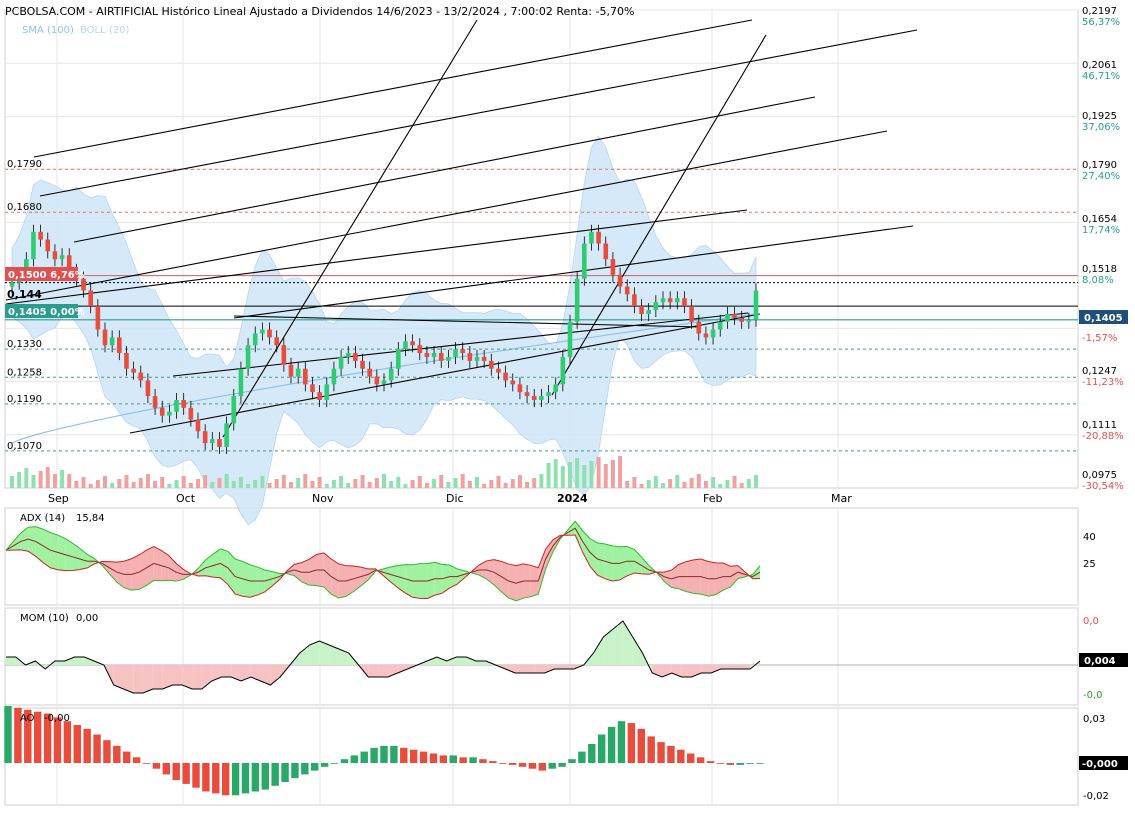 Image resolution: width=1135 pixels, height=815 pixels. I want to click on axis-price-4: 0,1654, so click(1099, 219).